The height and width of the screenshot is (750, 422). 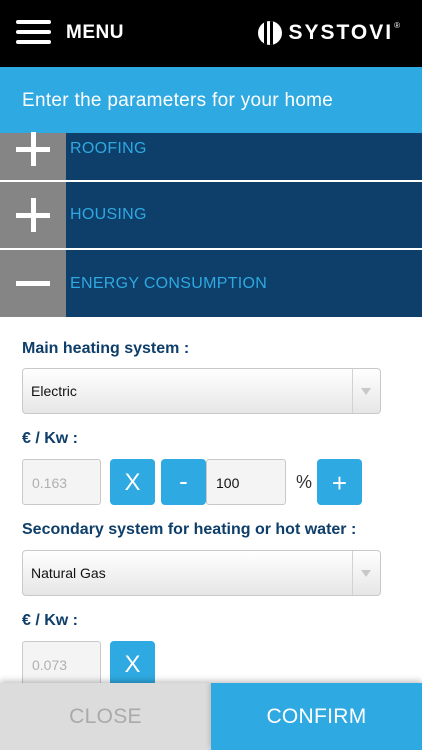 I want to click on section-energy-consumption: ENERGY CONSUMPTION, so click(x=211, y=283).